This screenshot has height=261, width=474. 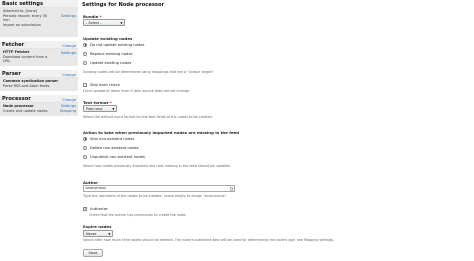 What do you see at coordinates (100, 108) in the screenshot?
I see `text-format-select: Plain text ▼` at bounding box center [100, 108].